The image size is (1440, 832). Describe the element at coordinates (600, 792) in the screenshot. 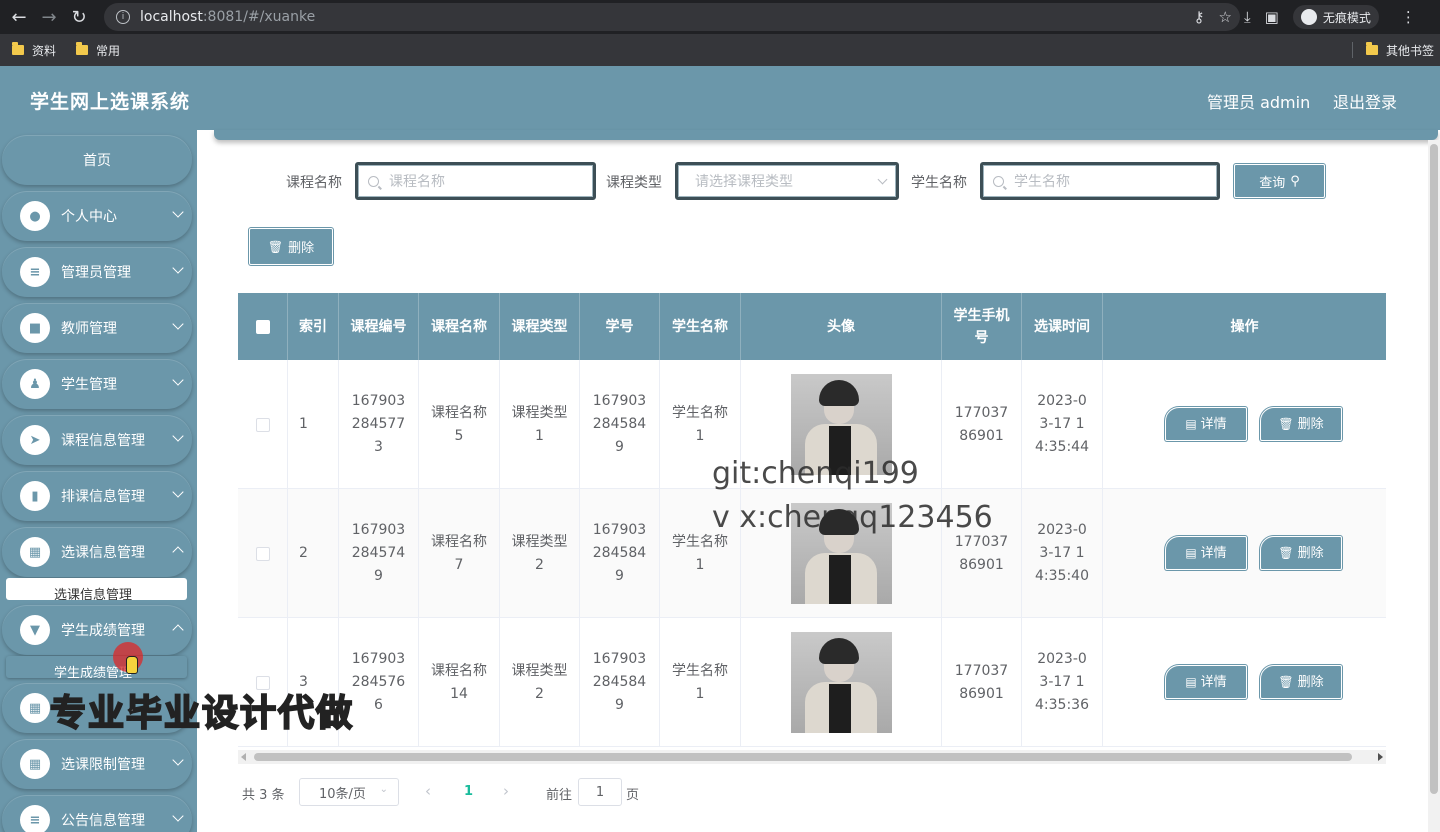

I see `goto-page-input: 1` at that location.